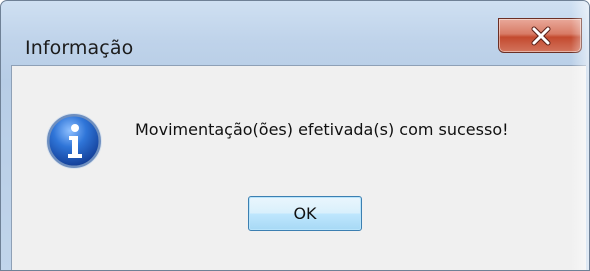 The image size is (590, 271). I want to click on ok-button-label: OK, so click(305, 213).